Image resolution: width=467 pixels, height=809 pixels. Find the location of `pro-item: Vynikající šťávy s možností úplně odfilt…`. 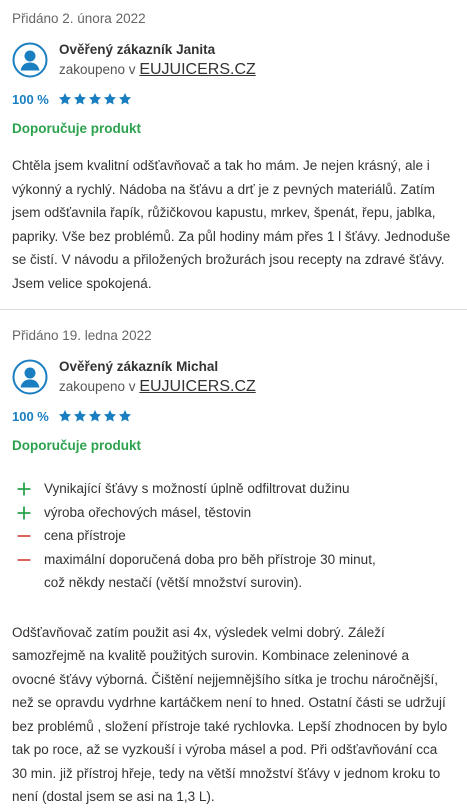

pro-item: Vynikající šťávy s možností úplně odfilt… is located at coordinates (233, 489).